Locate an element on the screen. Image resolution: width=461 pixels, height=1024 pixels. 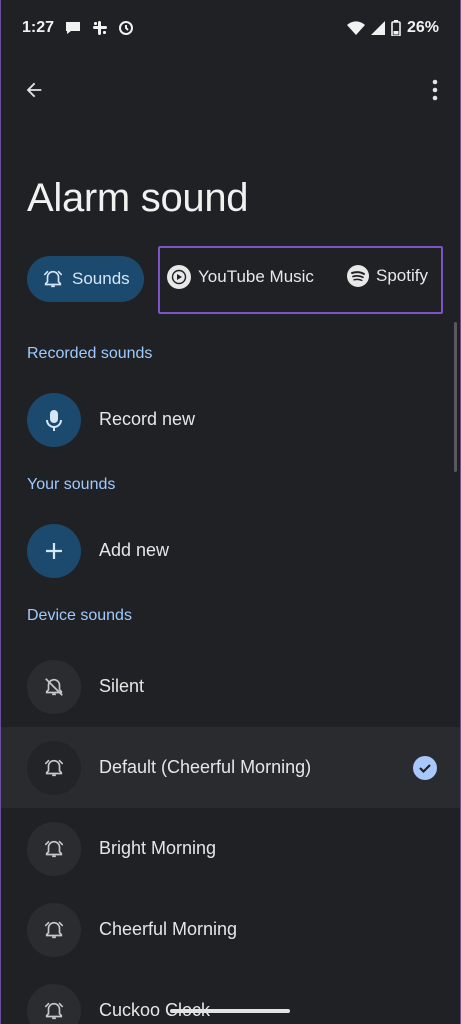
list-item-add-new: Add new is located at coordinates (230, 550).